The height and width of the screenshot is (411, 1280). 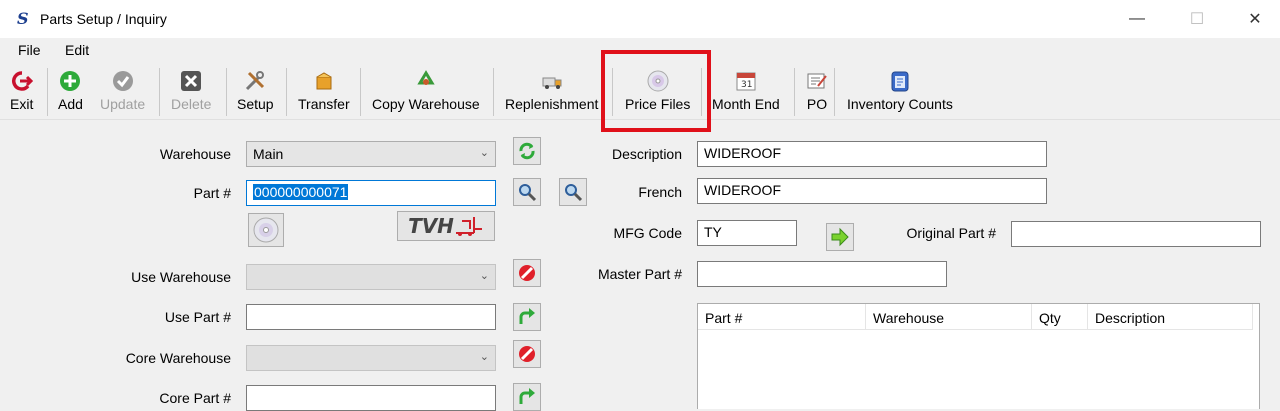 I want to click on column-header-part: Part #, so click(x=782, y=317).